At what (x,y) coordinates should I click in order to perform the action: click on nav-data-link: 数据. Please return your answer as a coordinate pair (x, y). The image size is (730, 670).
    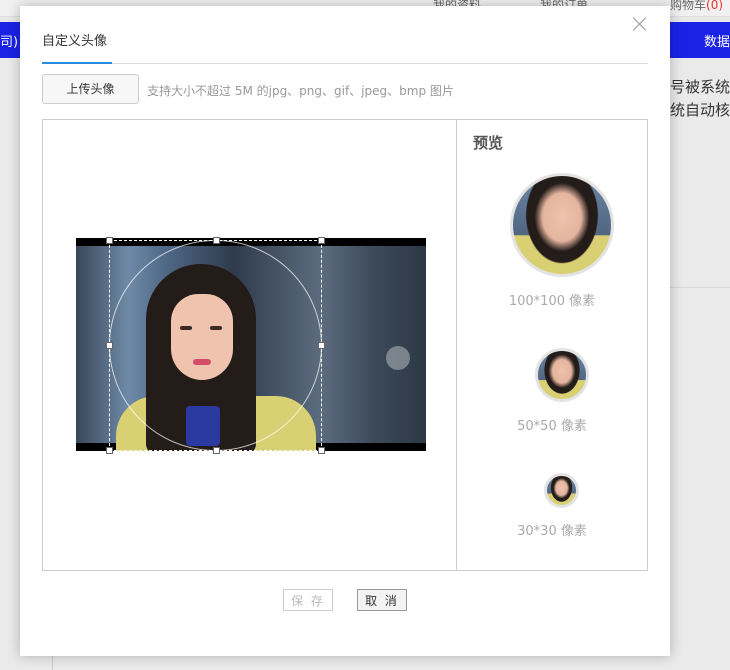
    Looking at the image, I should click on (717, 40).